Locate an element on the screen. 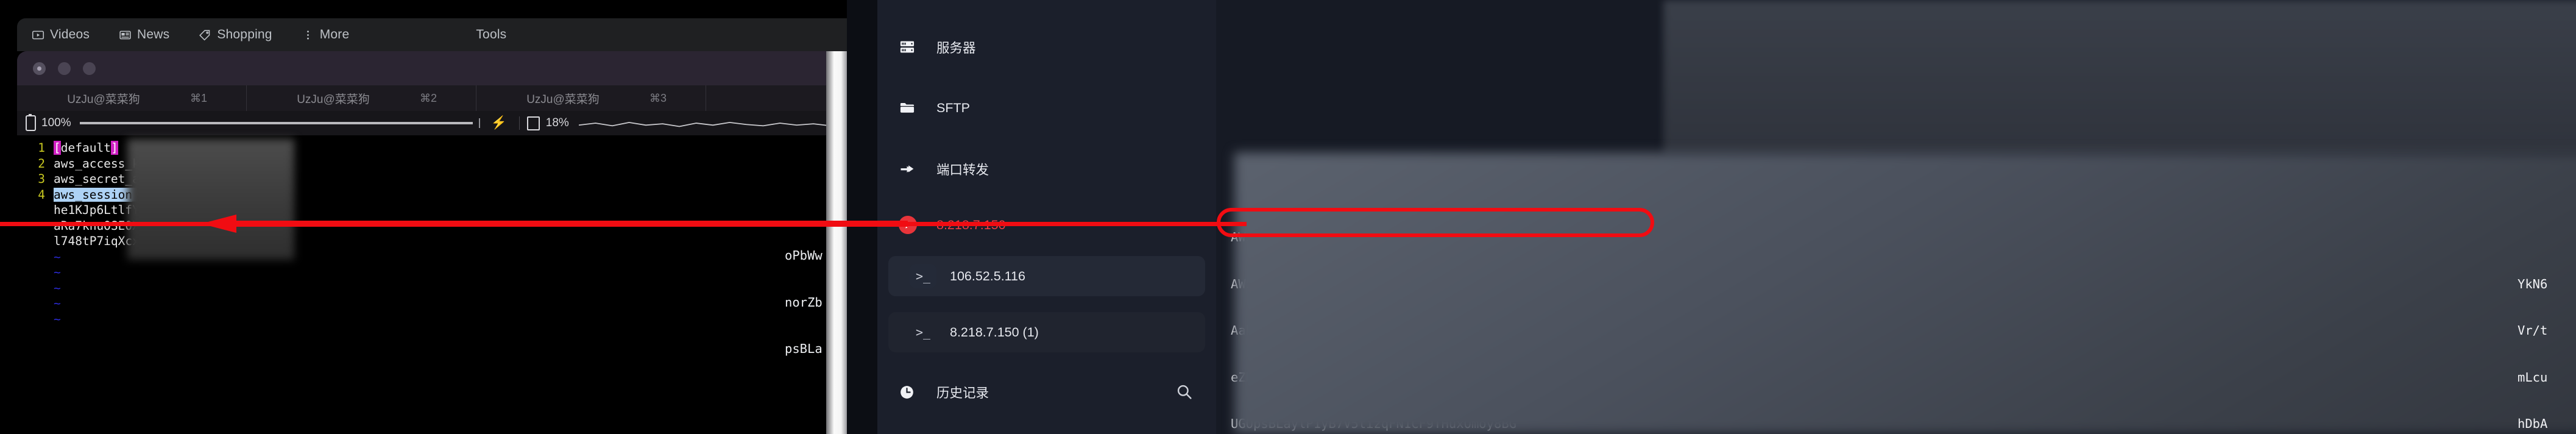  terminal-tab-bar: UzJu@菜菜狗 ⌘1 UzJu@菜菜狗 ⌘2 UzJu@菜菜狗 ⌘3 is located at coordinates (465, 98).